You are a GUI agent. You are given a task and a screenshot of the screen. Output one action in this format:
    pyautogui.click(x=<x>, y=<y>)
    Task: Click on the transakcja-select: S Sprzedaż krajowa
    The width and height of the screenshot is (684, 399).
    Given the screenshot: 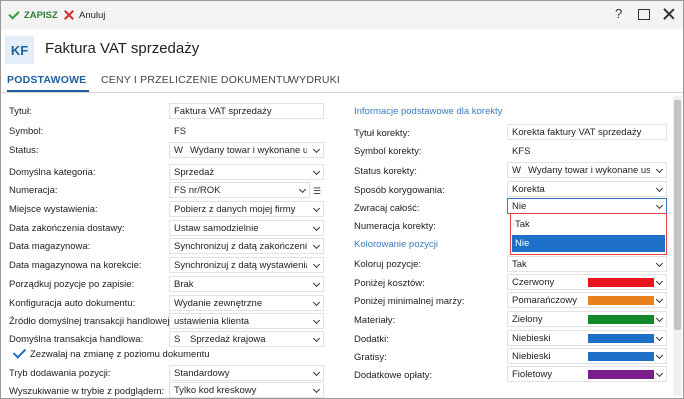 What is the action you would take?
    pyautogui.click(x=246, y=339)
    